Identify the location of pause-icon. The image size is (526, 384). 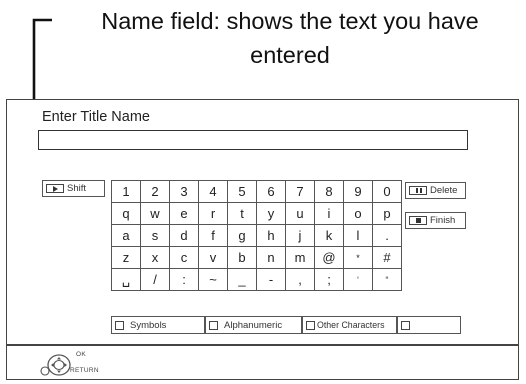
(418, 190).